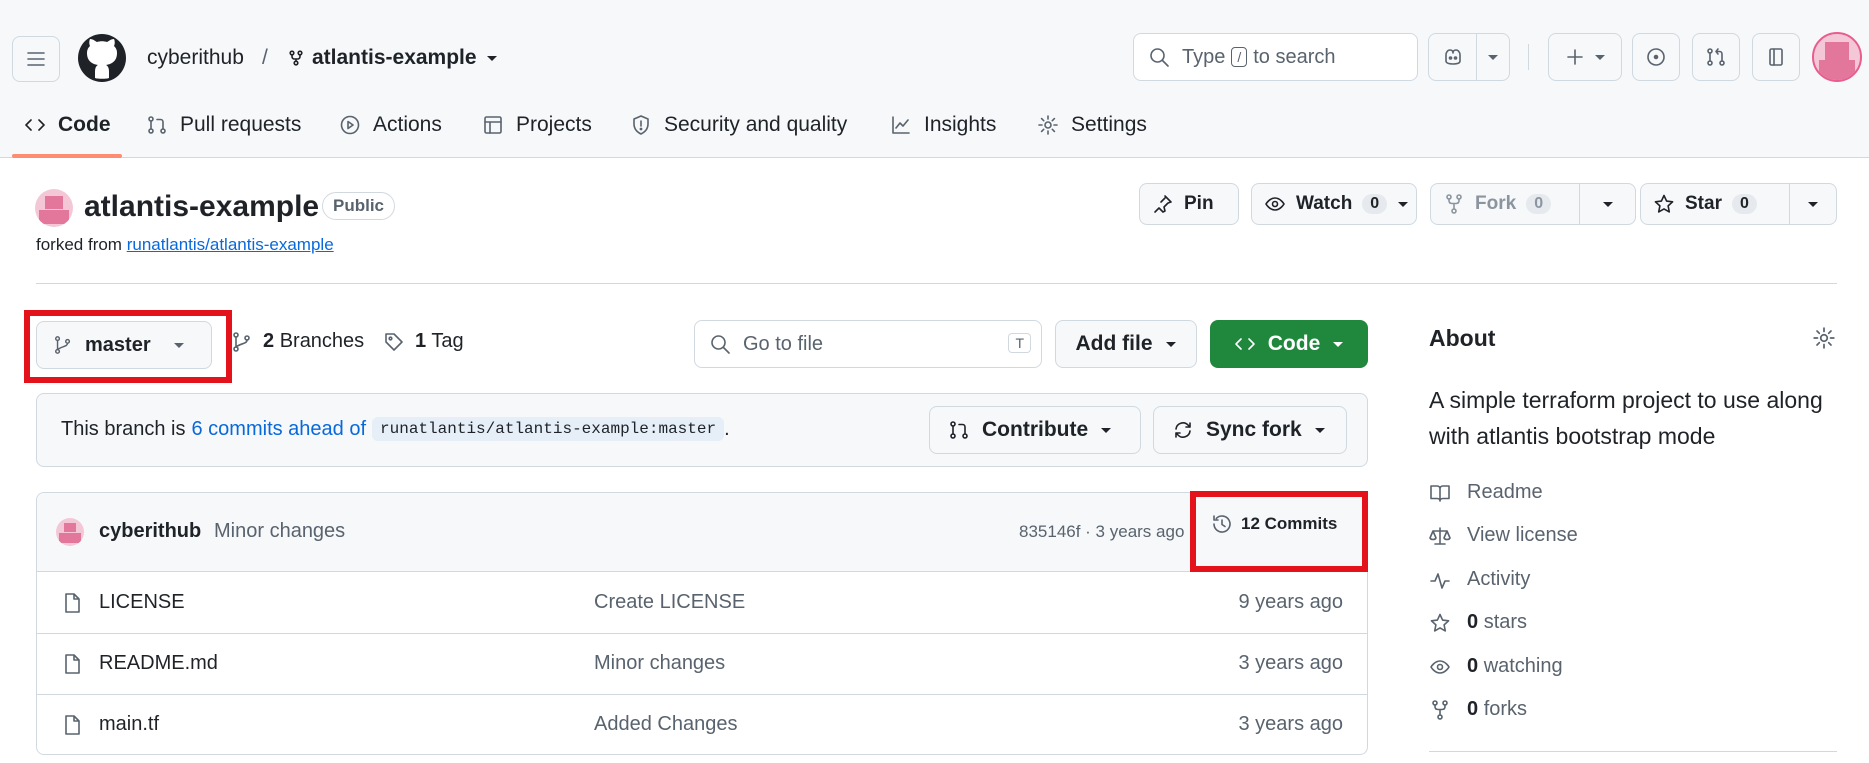  Describe the element at coordinates (142, 602) in the screenshot. I see `file-name-link: LICENSE` at that location.